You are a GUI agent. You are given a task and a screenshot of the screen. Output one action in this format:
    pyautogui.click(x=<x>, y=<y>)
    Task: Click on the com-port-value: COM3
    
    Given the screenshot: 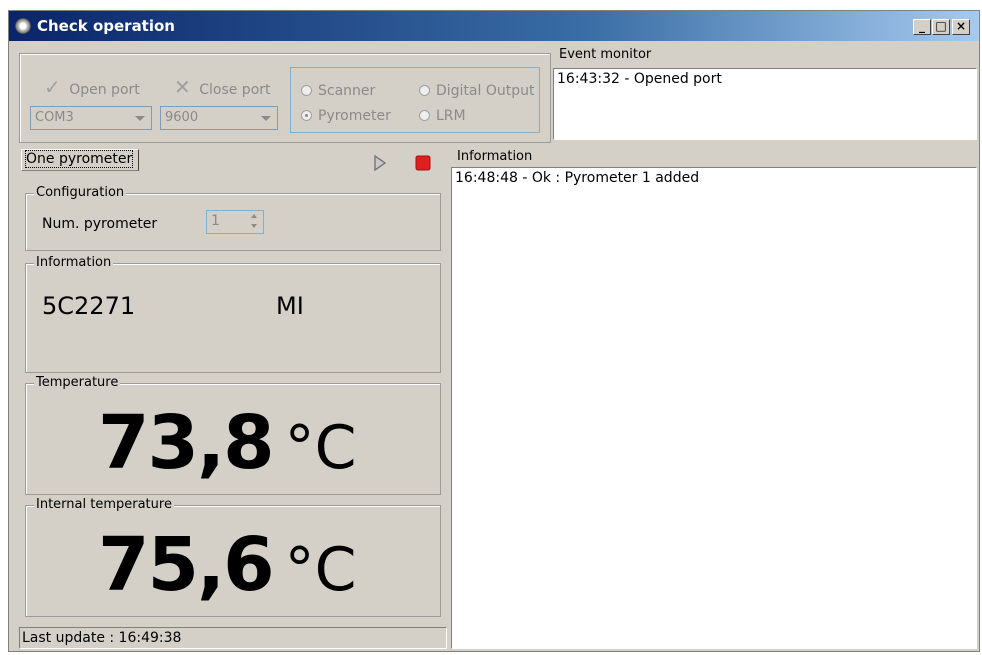 What is the action you would take?
    pyautogui.click(x=54, y=117)
    